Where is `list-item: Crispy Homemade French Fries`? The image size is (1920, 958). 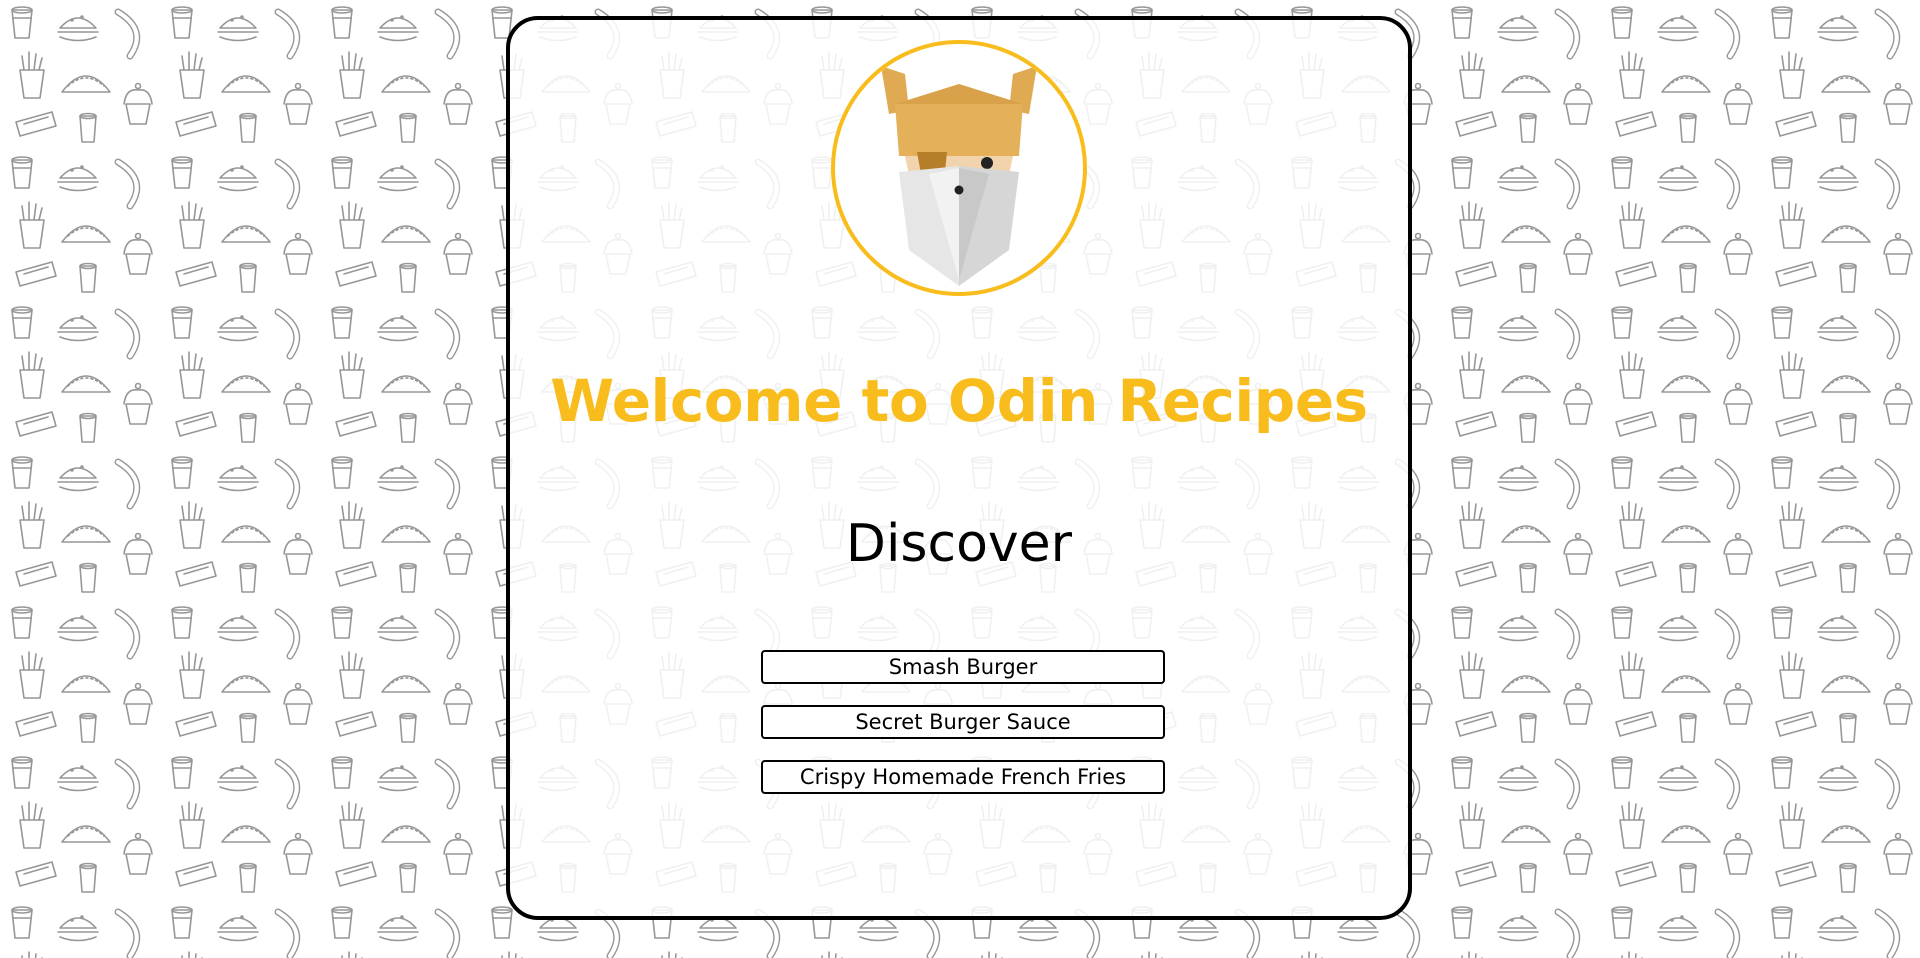
list-item: Crispy Homemade French Fries is located at coordinates (963, 777).